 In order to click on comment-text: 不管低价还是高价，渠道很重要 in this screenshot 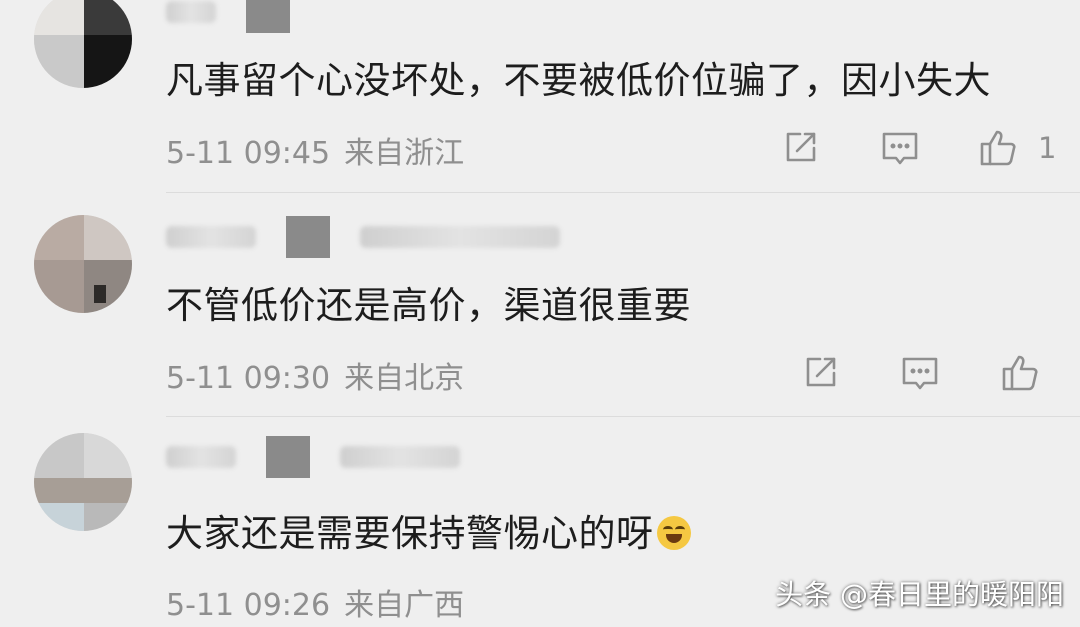, I will do `click(428, 305)`.